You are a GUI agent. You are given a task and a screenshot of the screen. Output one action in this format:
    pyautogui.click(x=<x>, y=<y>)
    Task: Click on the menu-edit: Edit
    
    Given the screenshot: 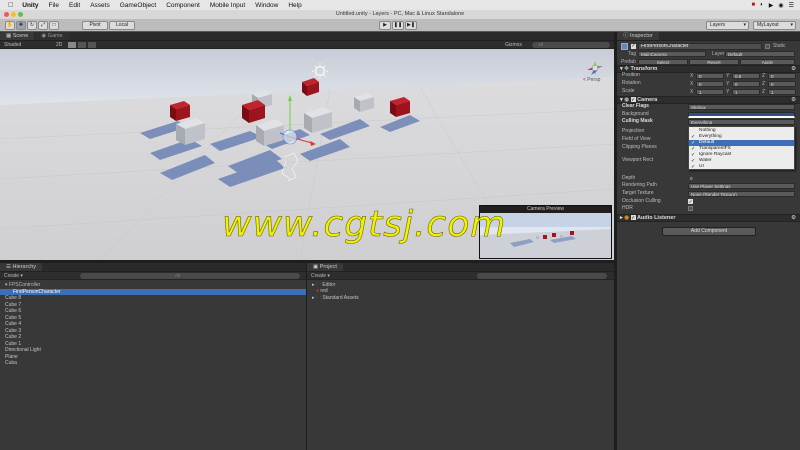 What is the action you would take?
    pyautogui.click(x=74, y=5)
    